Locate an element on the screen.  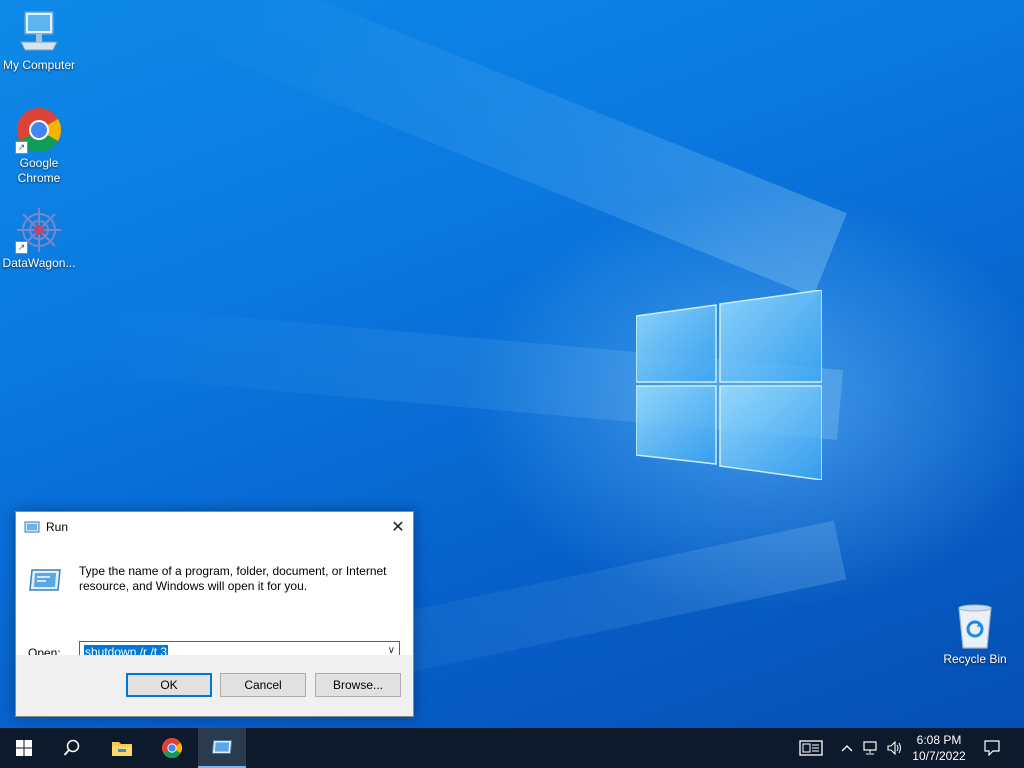
file-explorer-icon is located at coordinates (122, 749).